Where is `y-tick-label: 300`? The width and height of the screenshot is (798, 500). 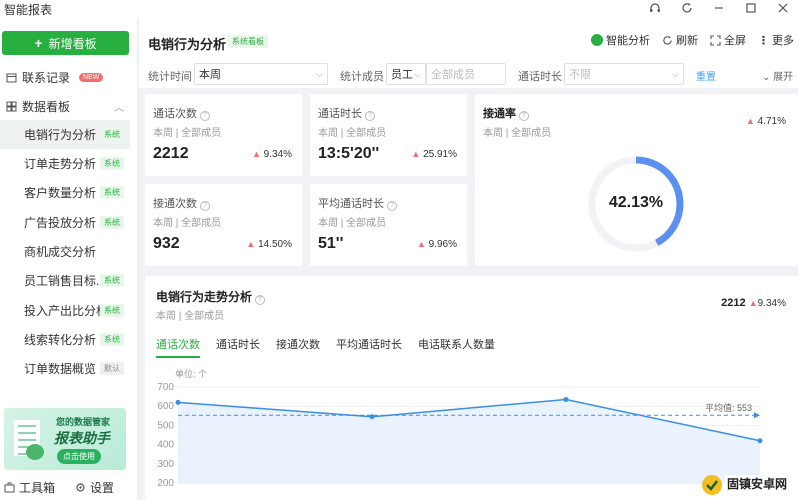 y-tick-label: 300 is located at coordinates (165, 464).